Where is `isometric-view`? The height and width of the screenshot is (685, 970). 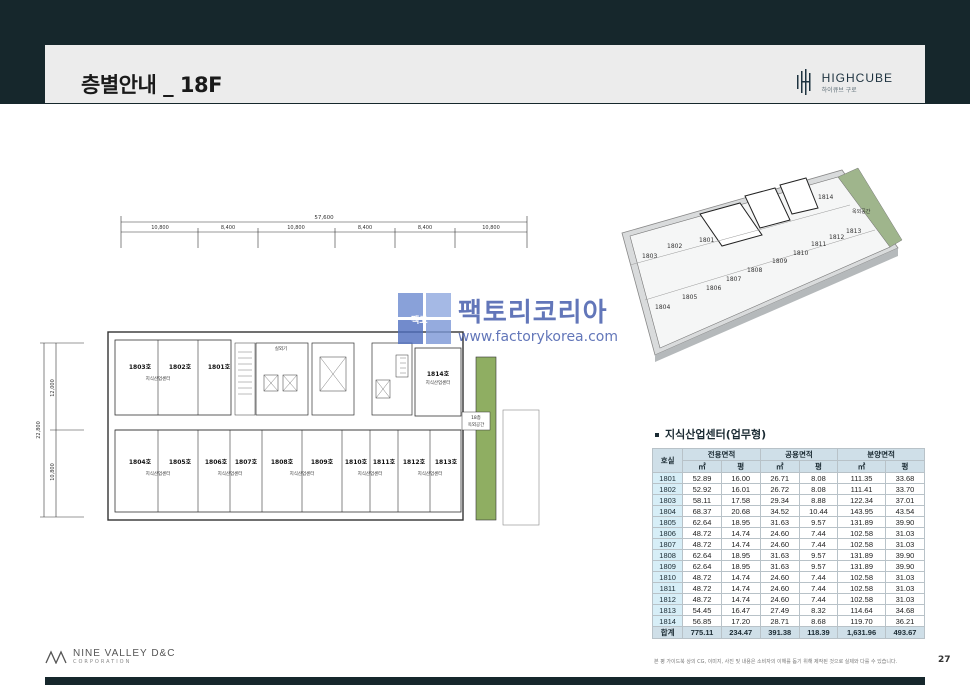 isometric-view is located at coordinates (762, 264).